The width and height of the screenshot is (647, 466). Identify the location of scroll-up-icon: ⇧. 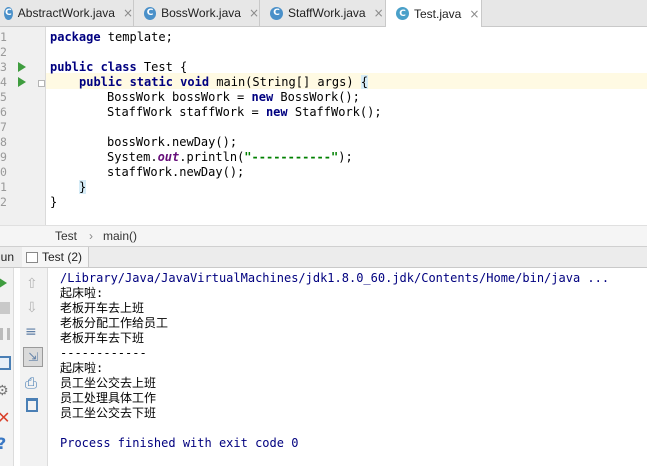
(32, 284).